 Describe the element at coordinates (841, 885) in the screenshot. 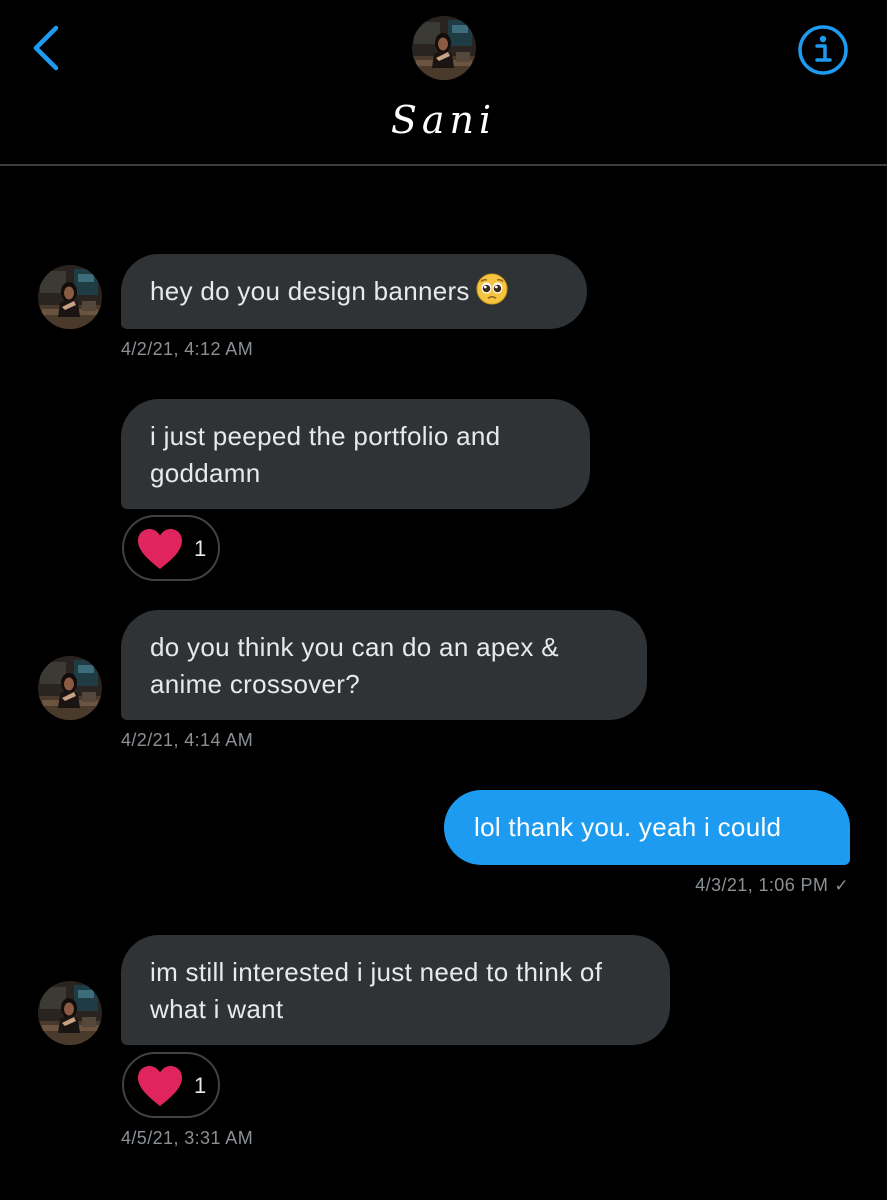

I see `checkmark-icon: ✓` at that location.